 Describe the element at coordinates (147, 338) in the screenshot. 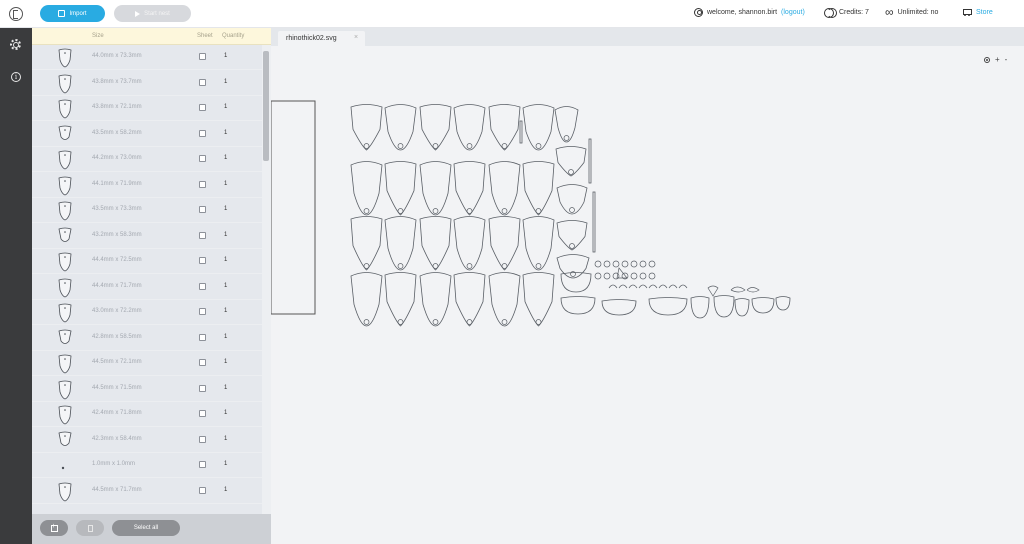

I see `part-row: 42.8mm x 58.5mm 1` at that location.